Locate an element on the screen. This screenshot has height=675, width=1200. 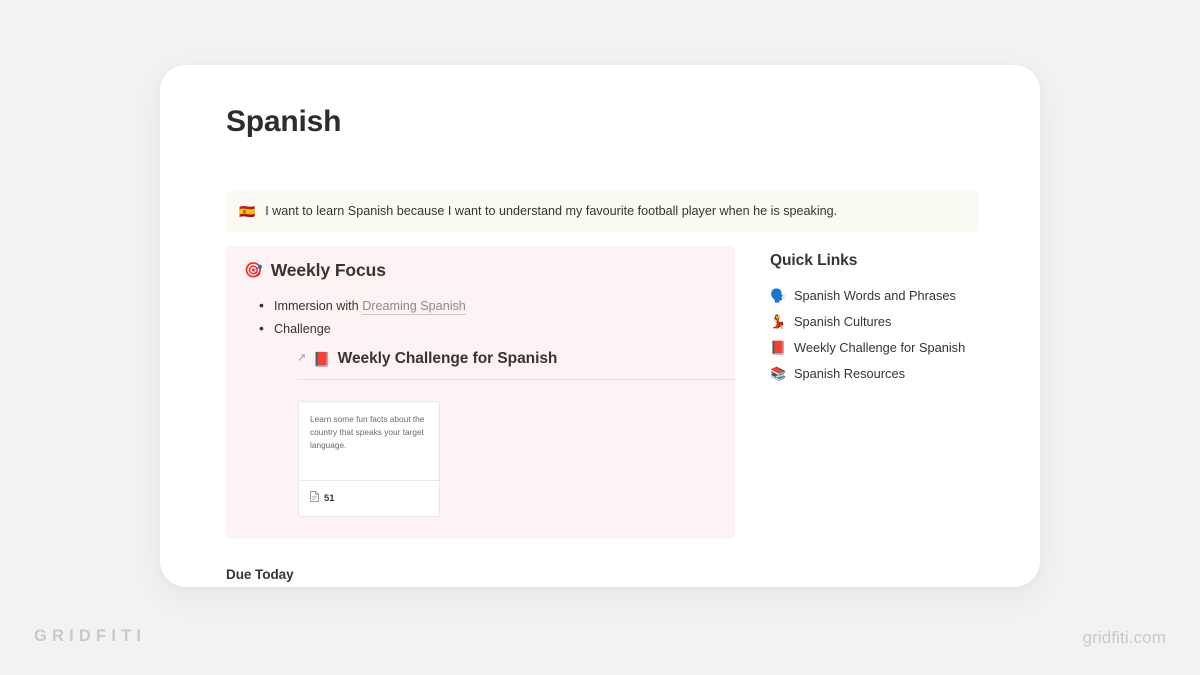
quick-link-label: Spanish Cultures is located at coordinates (843, 321).